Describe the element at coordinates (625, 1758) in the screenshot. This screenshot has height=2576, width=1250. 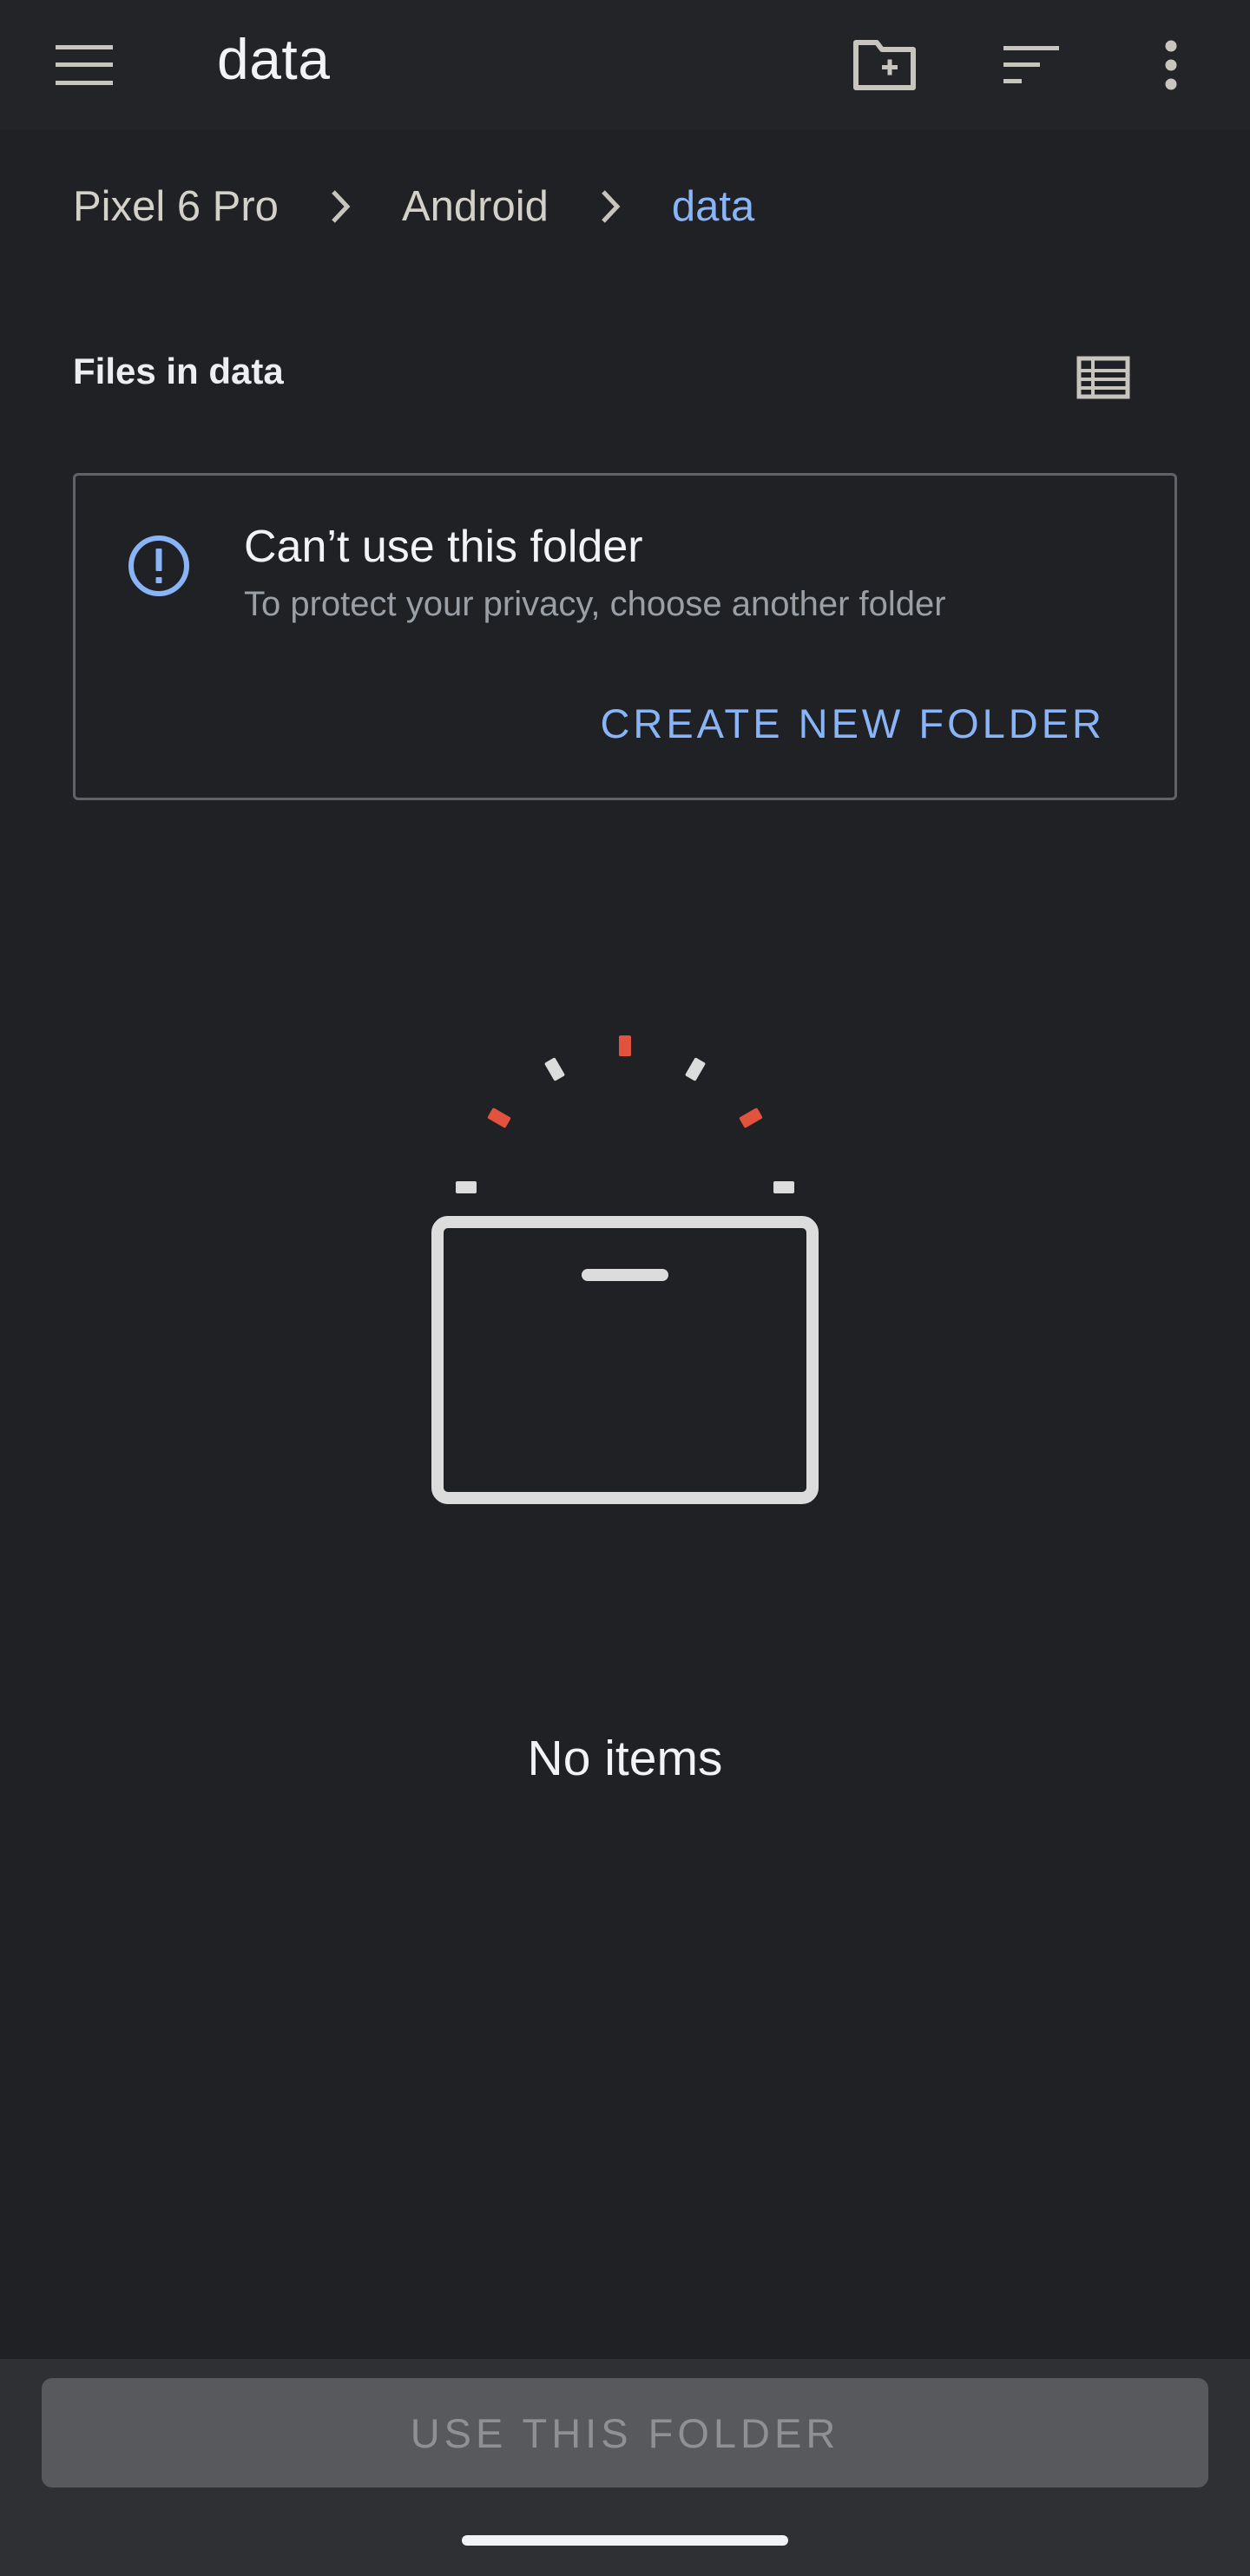
I see `empty-state-message: No items` at that location.